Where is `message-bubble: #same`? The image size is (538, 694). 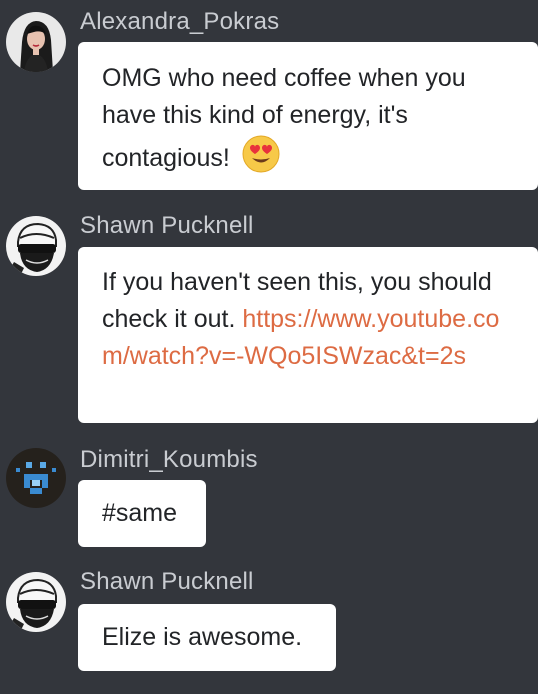
message-bubble: #same is located at coordinates (142, 513).